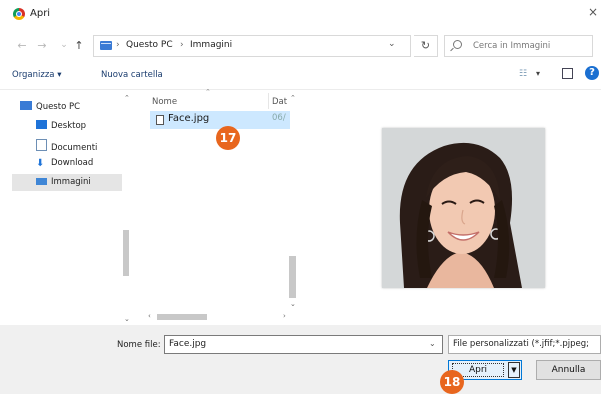  I want to click on preview-pane-icon, so click(567, 73).